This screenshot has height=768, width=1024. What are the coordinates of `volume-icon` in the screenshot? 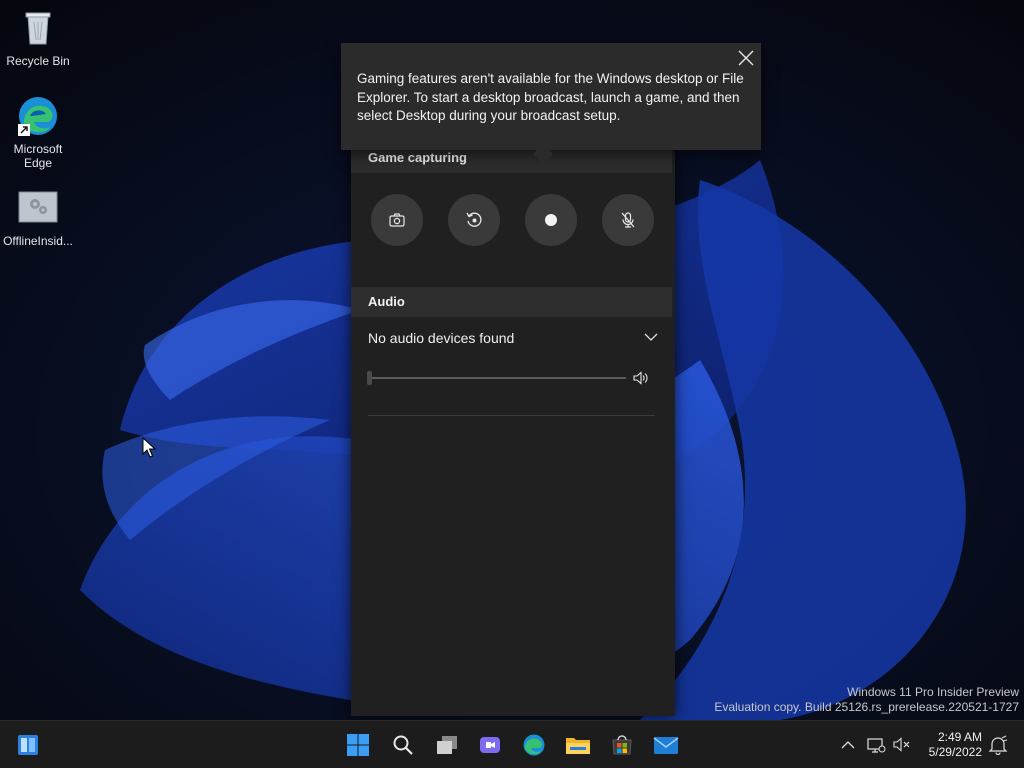 It's located at (640, 378).